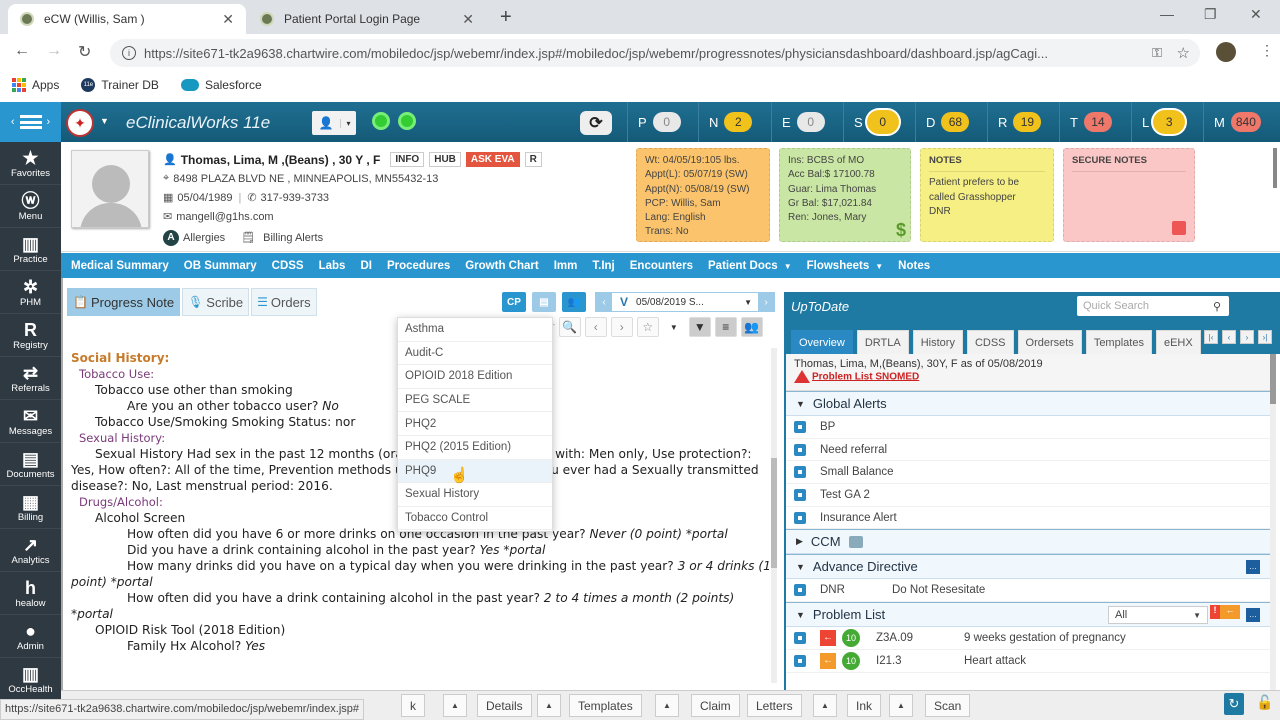 The image size is (1280, 720). What do you see at coordinates (1118, 342) in the screenshot?
I see `tab-templates: Templates` at bounding box center [1118, 342].